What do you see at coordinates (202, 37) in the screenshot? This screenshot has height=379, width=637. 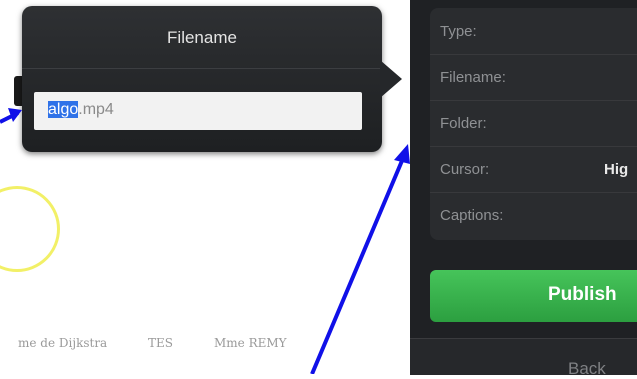 I see `popover-title: Filename` at bounding box center [202, 37].